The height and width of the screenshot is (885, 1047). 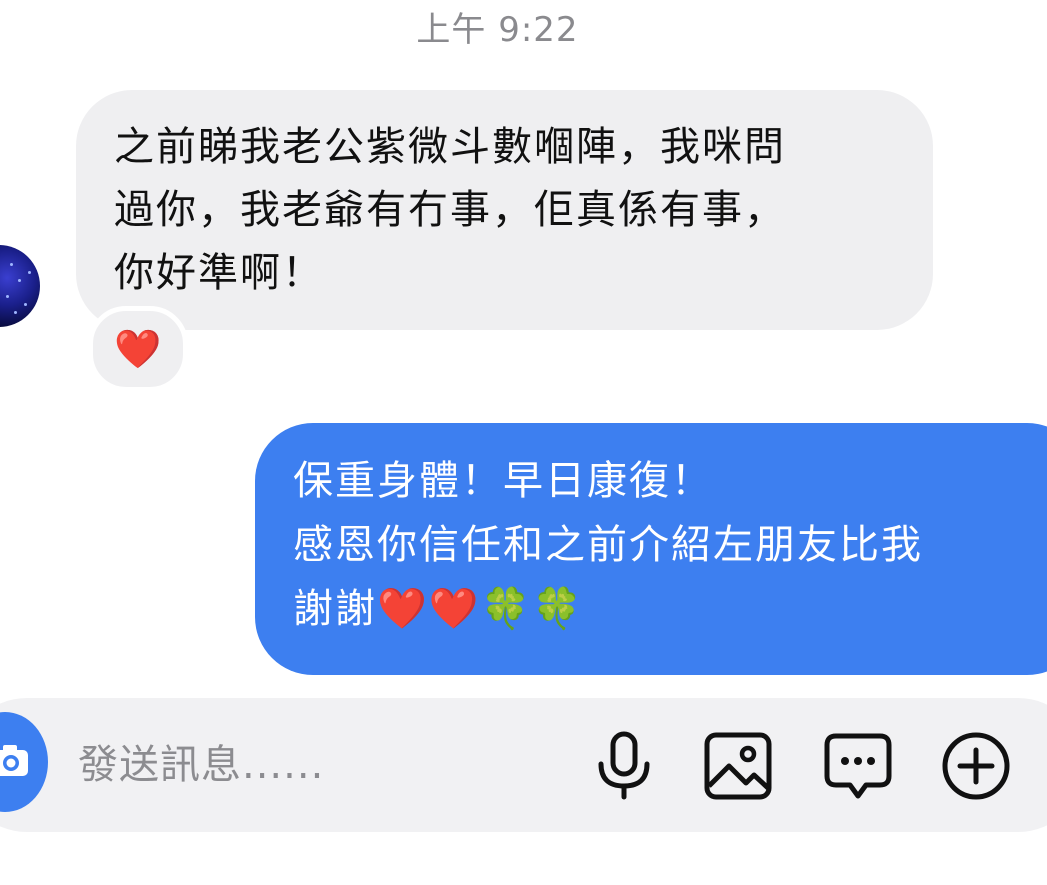 What do you see at coordinates (219, 273) in the screenshot?
I see `message-text: 你好準啊！` at bounding box center [219, 273].